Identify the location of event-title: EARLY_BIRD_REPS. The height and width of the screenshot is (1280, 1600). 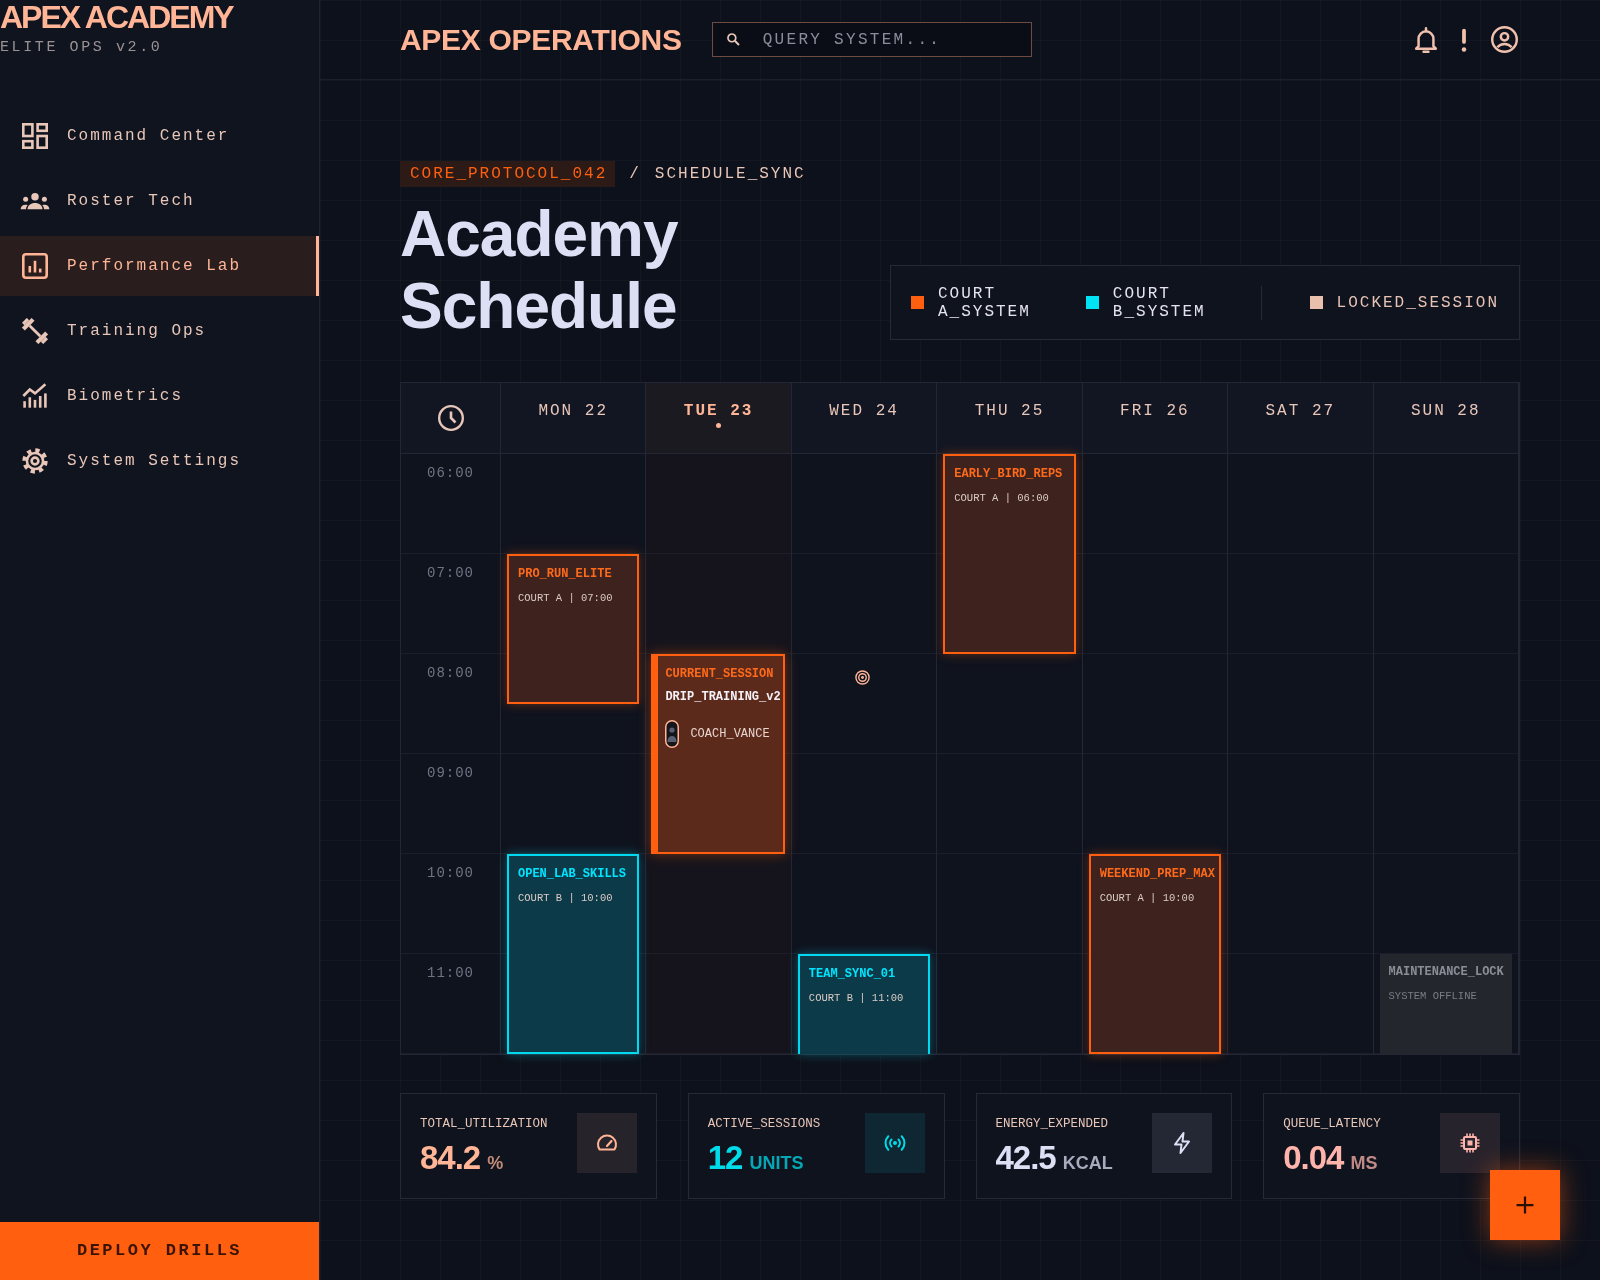
(1008, 474).